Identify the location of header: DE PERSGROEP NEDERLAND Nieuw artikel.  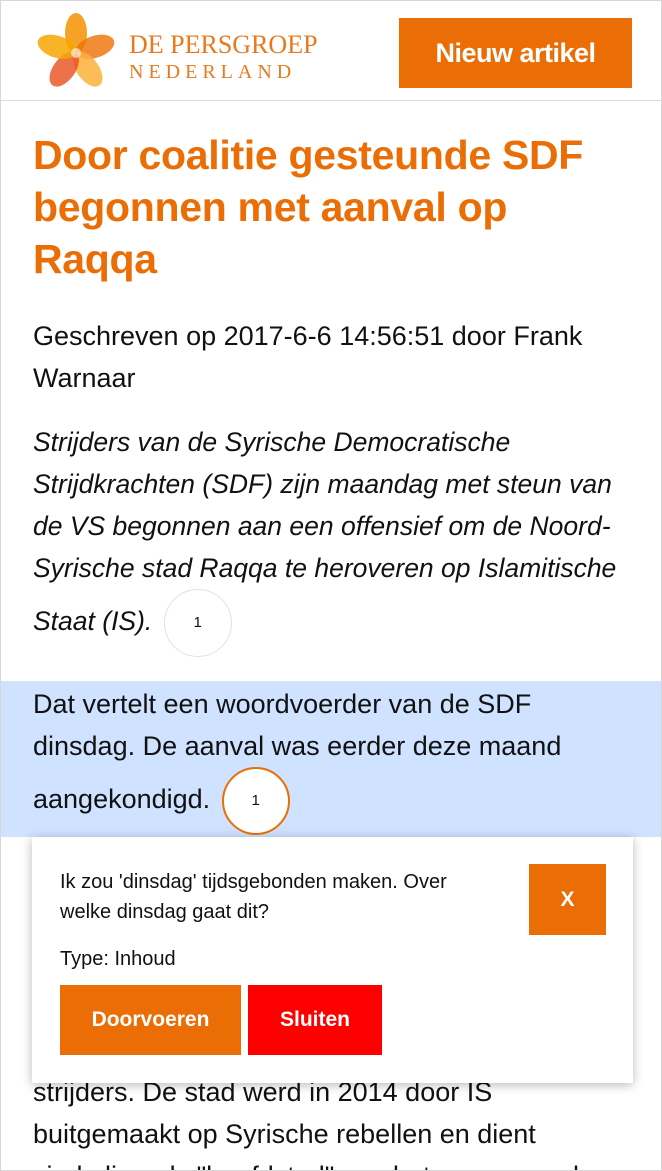
(331, 51).